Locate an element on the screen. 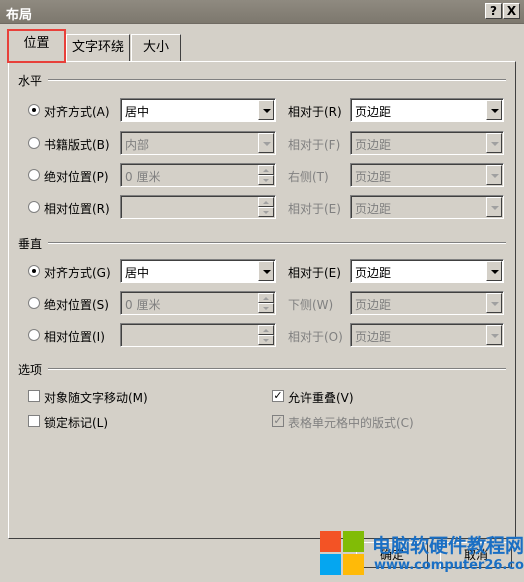 The height and width of the screenshot is (582, 524). watermark-title: 电脑软硬件教程网 is located at coordinates (448, 546).